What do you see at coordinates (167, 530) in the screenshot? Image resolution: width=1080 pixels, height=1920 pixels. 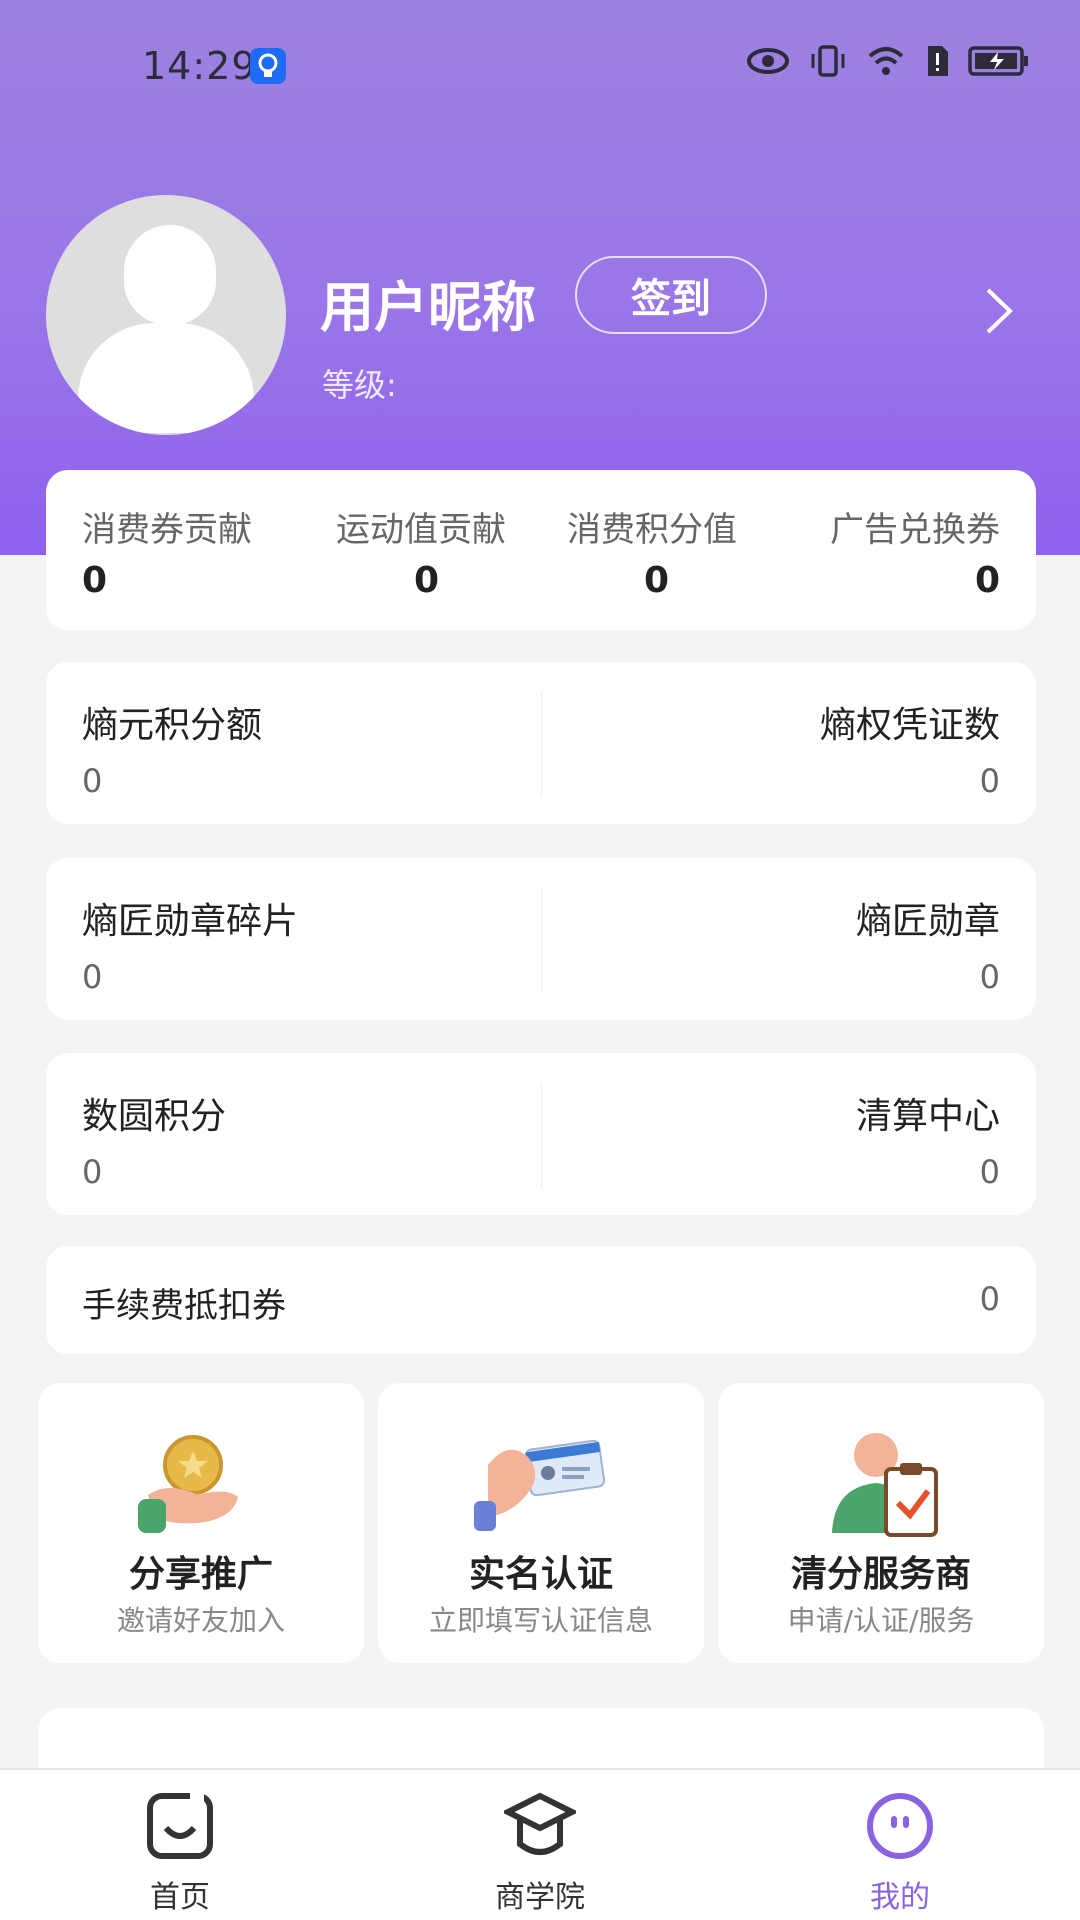 I see `stat-label: 消费券贡献` at bounding box center [167, 530].